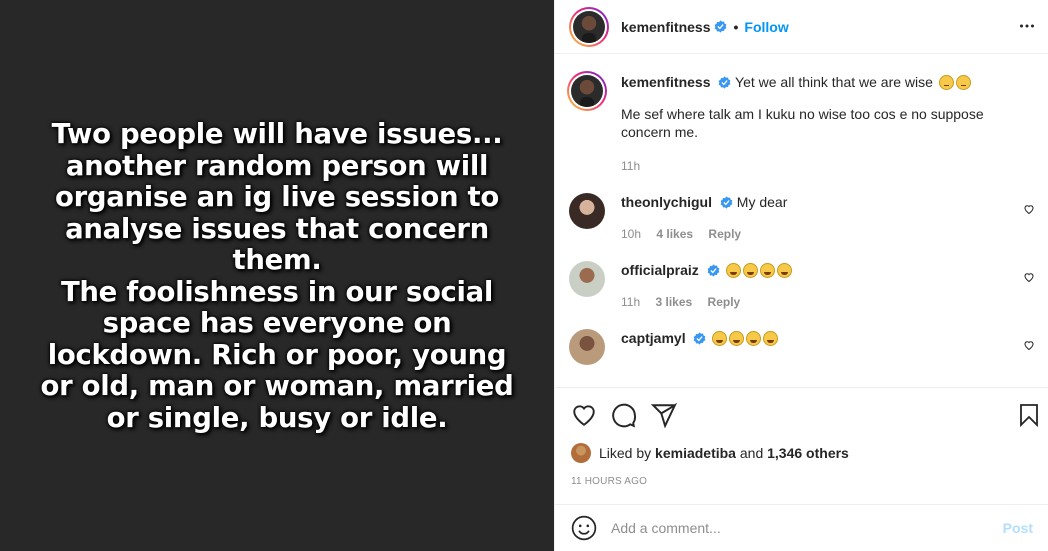 This screenshot has height=551, width=1048. Describe the element at coordinates (624, 415) in the screenshot. I see `comment-bubble-icon` at that location.